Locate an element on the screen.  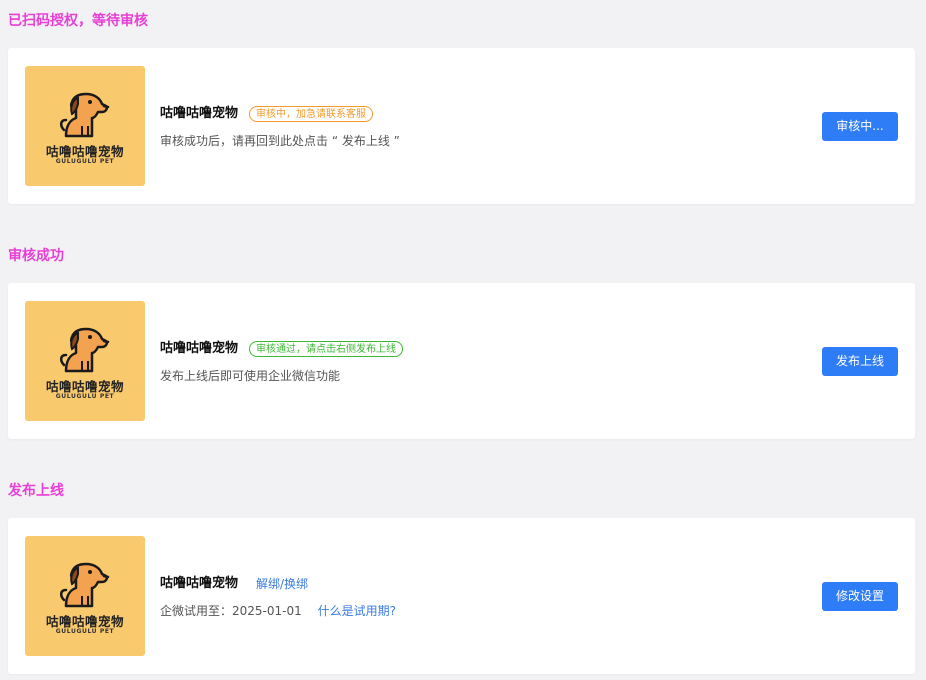
section-title-pending: 已扫码授权，等待审核 is located at coordinates (78, 21).